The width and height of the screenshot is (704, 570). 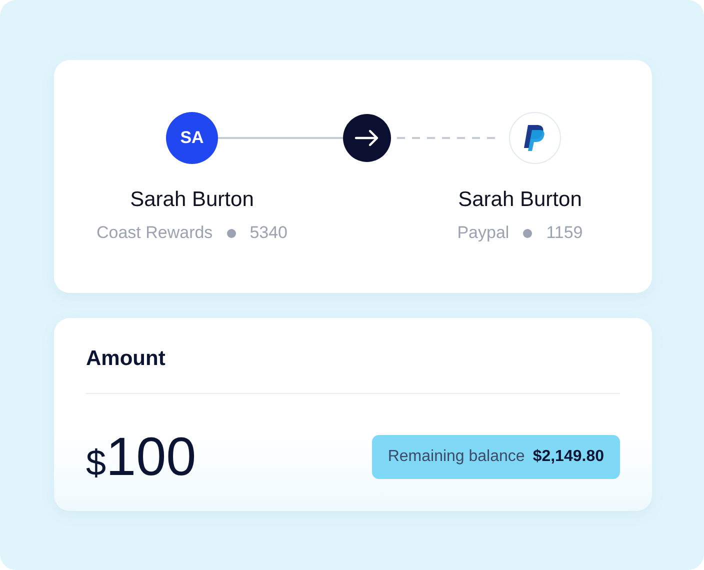 I want to click on balance-value: $2,149.80, so click(x=568, y=457).